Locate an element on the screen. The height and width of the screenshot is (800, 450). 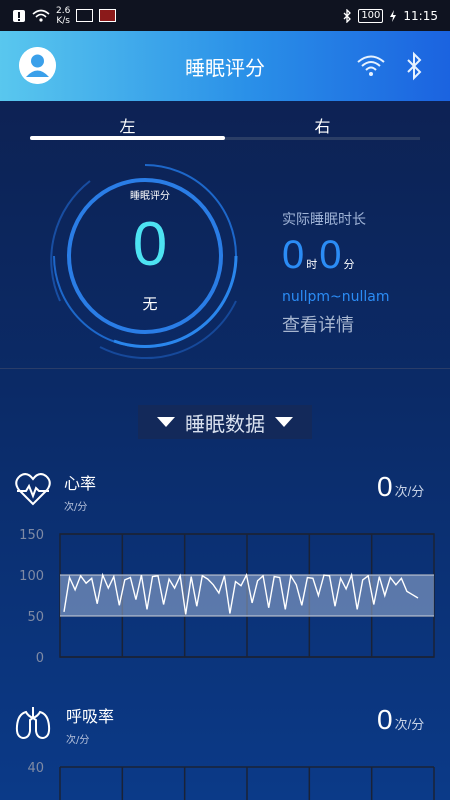
side-tabs: 左 右 is located at coordinates (225, 127).